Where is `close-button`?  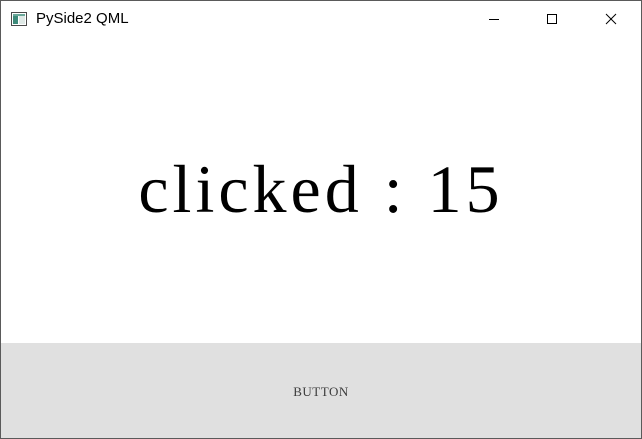 close-button is located at coordinates (611, 19).